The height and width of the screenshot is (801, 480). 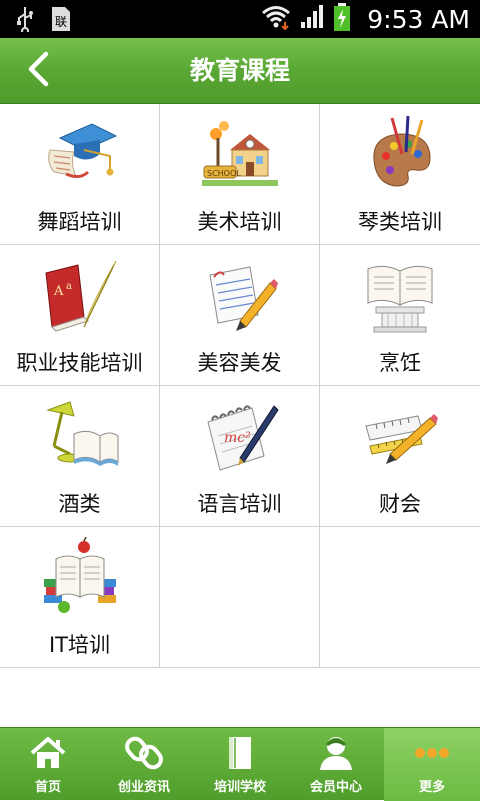 I want to click on course-label: 烹饪, so click(x=400, y=363).